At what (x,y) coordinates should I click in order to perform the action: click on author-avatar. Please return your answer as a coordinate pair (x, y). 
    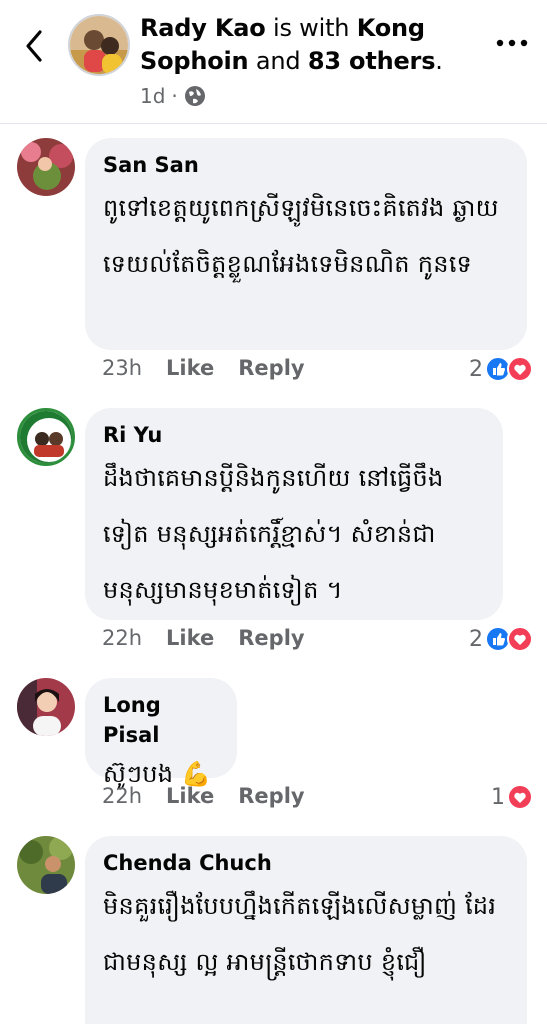
    Looking at the image, I should click on (99, 45).